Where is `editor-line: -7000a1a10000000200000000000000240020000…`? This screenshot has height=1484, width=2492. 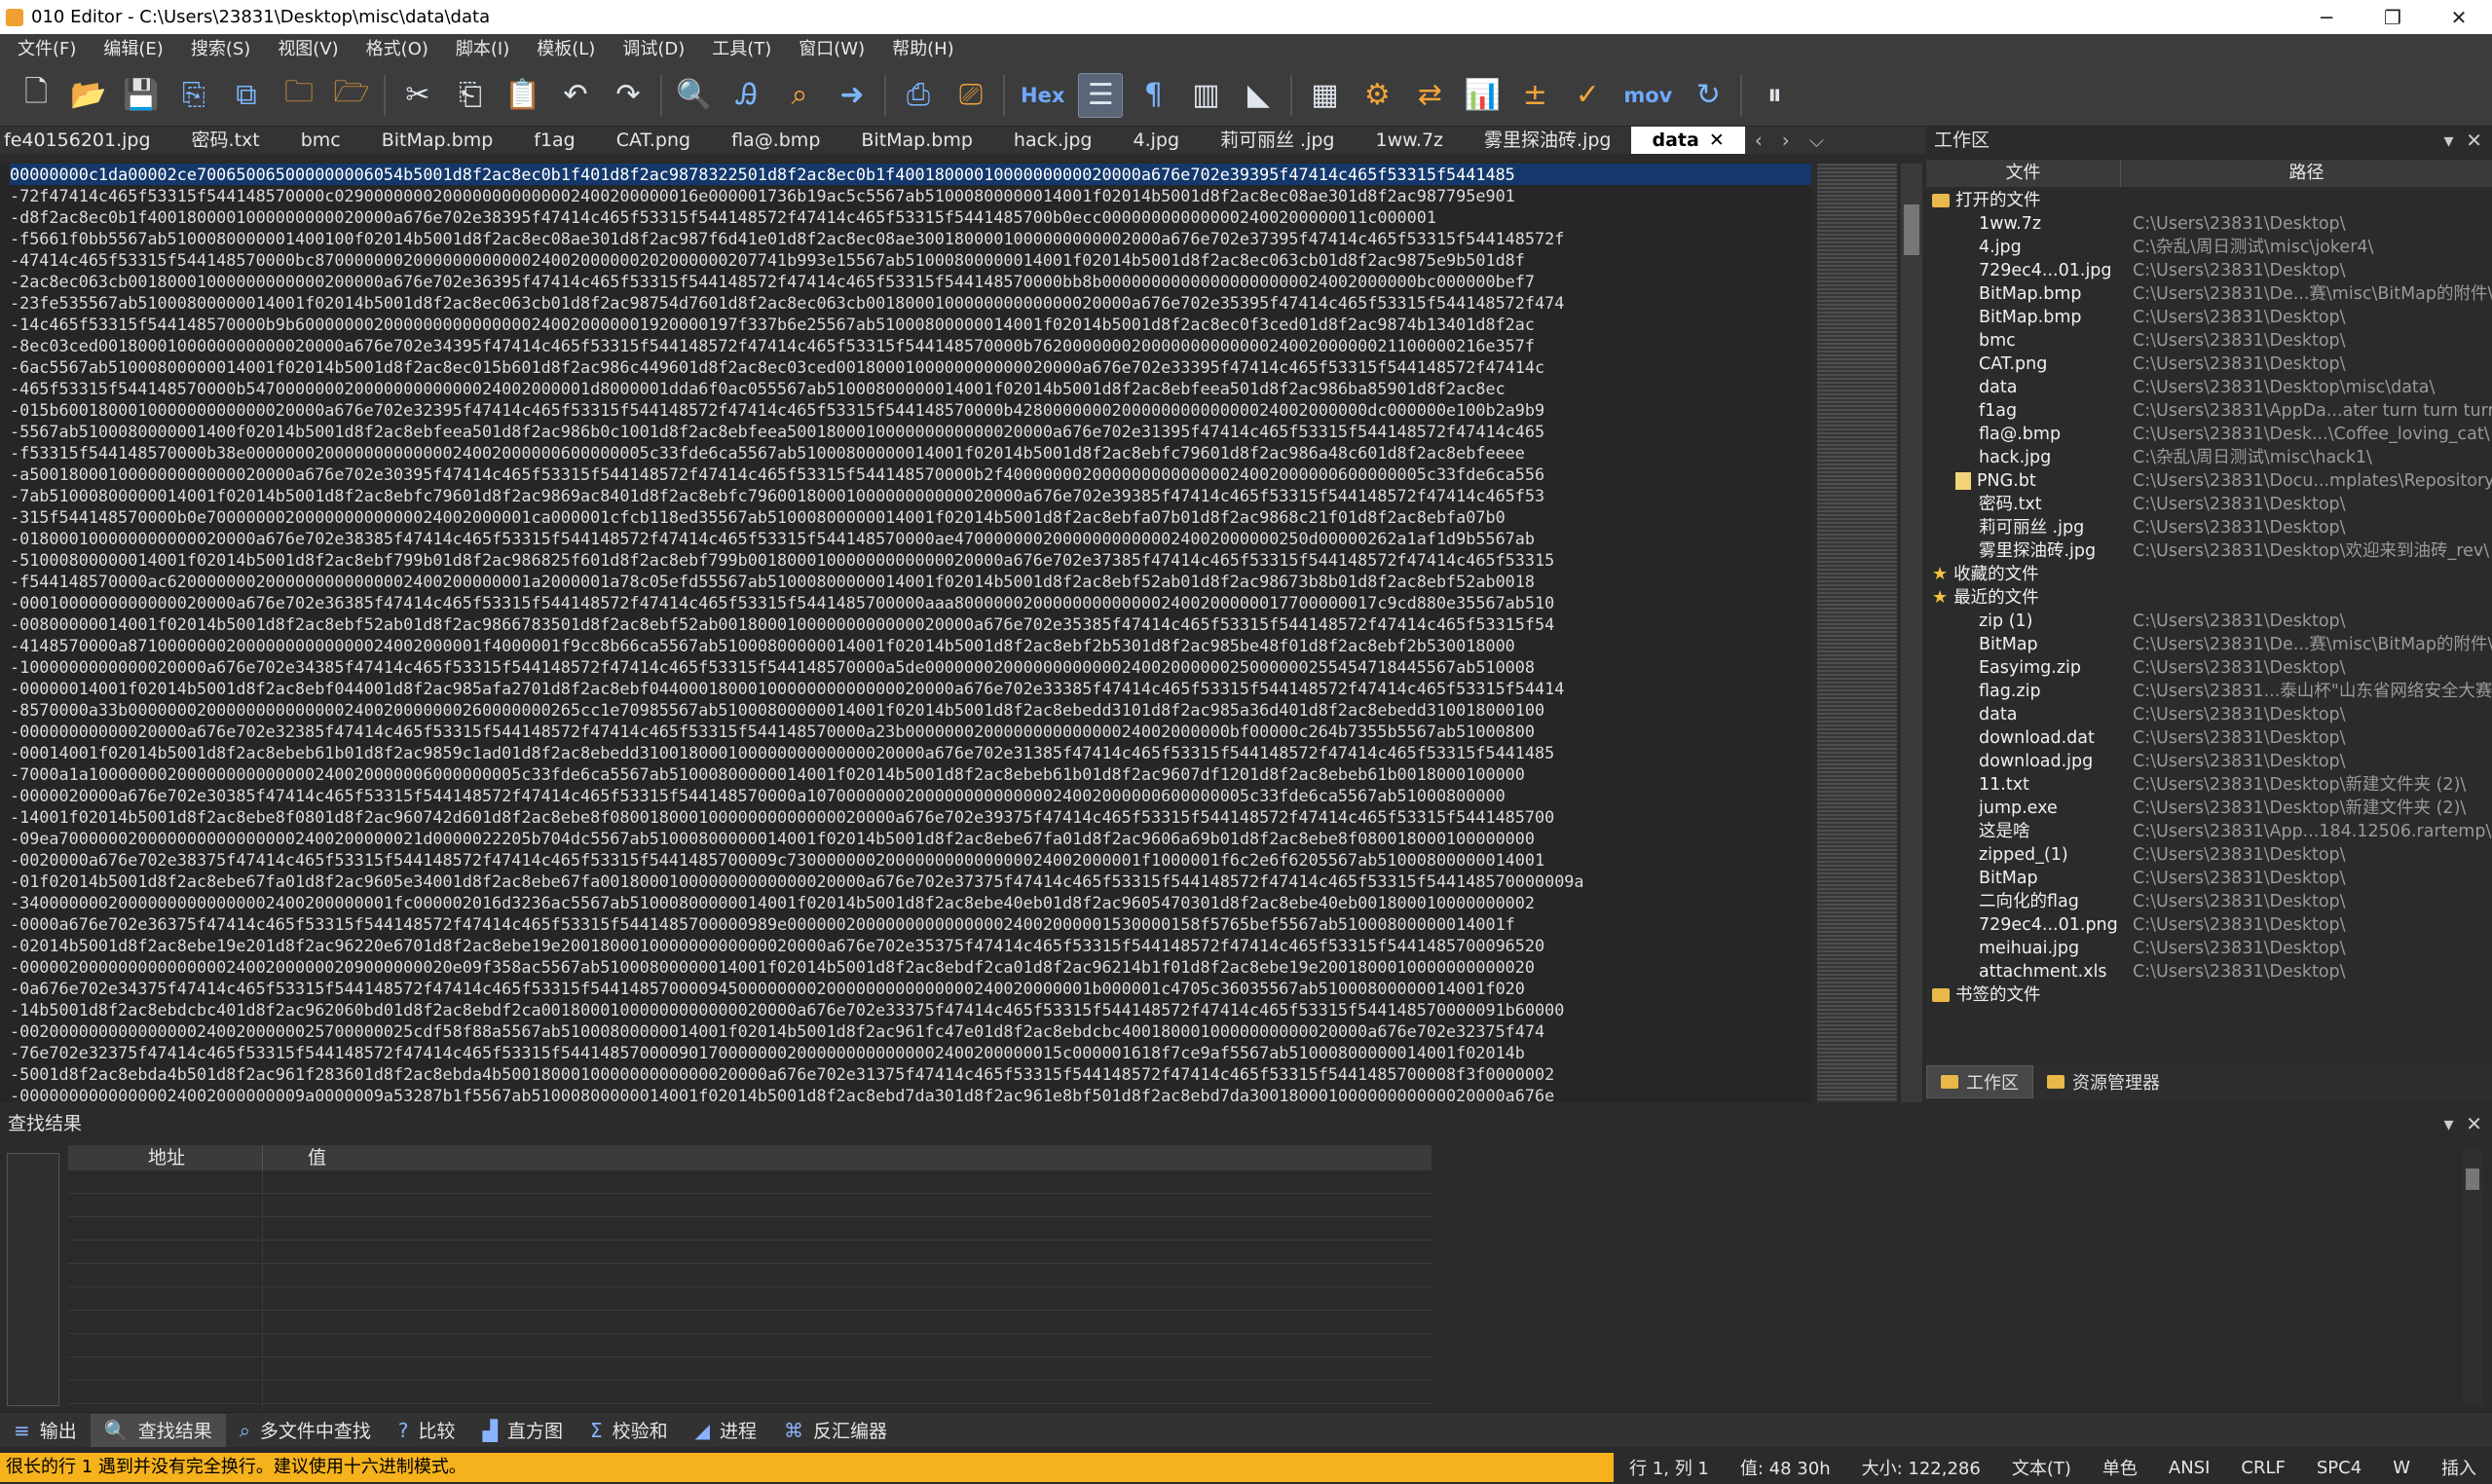
editor-line: -7000a1a10000000200000000000000240020000… is located at coordinates (910, 774).